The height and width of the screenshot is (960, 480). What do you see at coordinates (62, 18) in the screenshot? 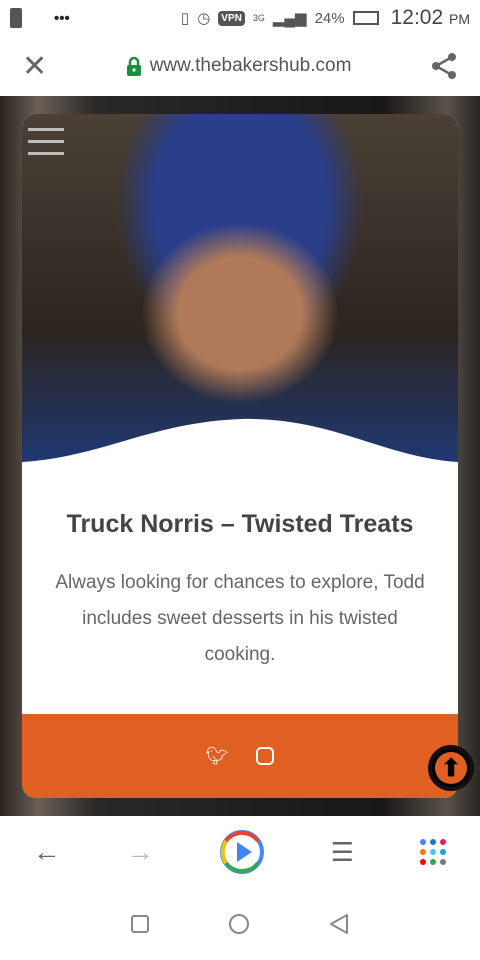
I see `more-notifications-icon: •••` at bounding box center [62, 18].